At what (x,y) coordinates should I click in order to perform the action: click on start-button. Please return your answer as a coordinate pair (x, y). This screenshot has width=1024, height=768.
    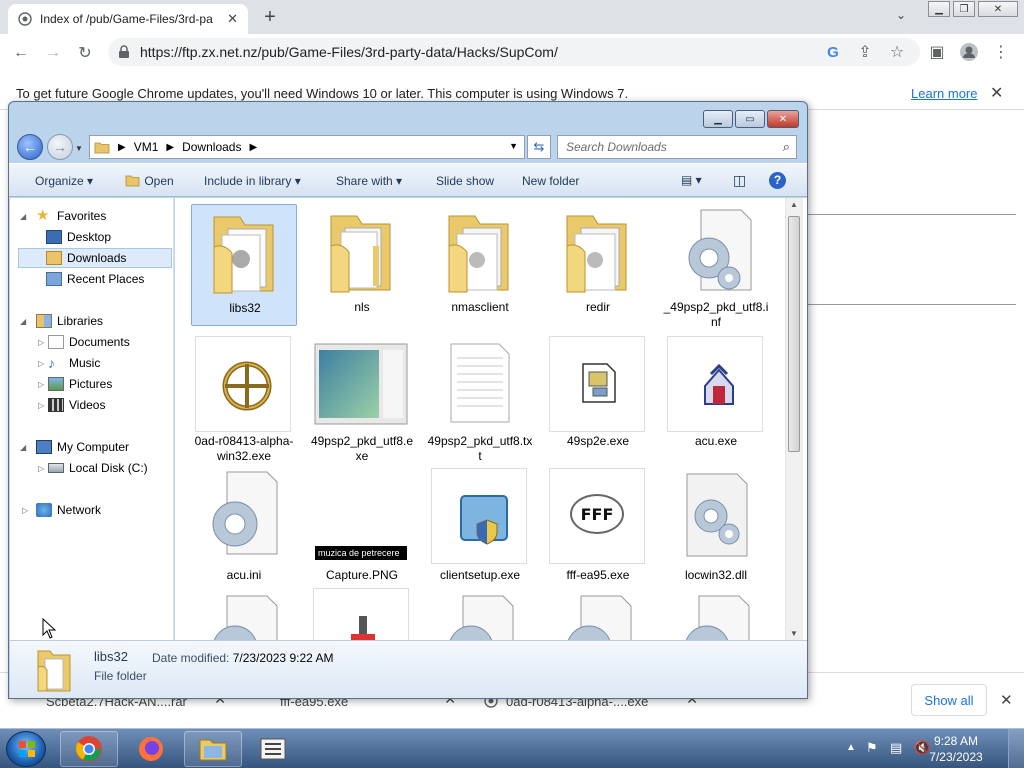
    Looking at the image, I should click on (26, 749).